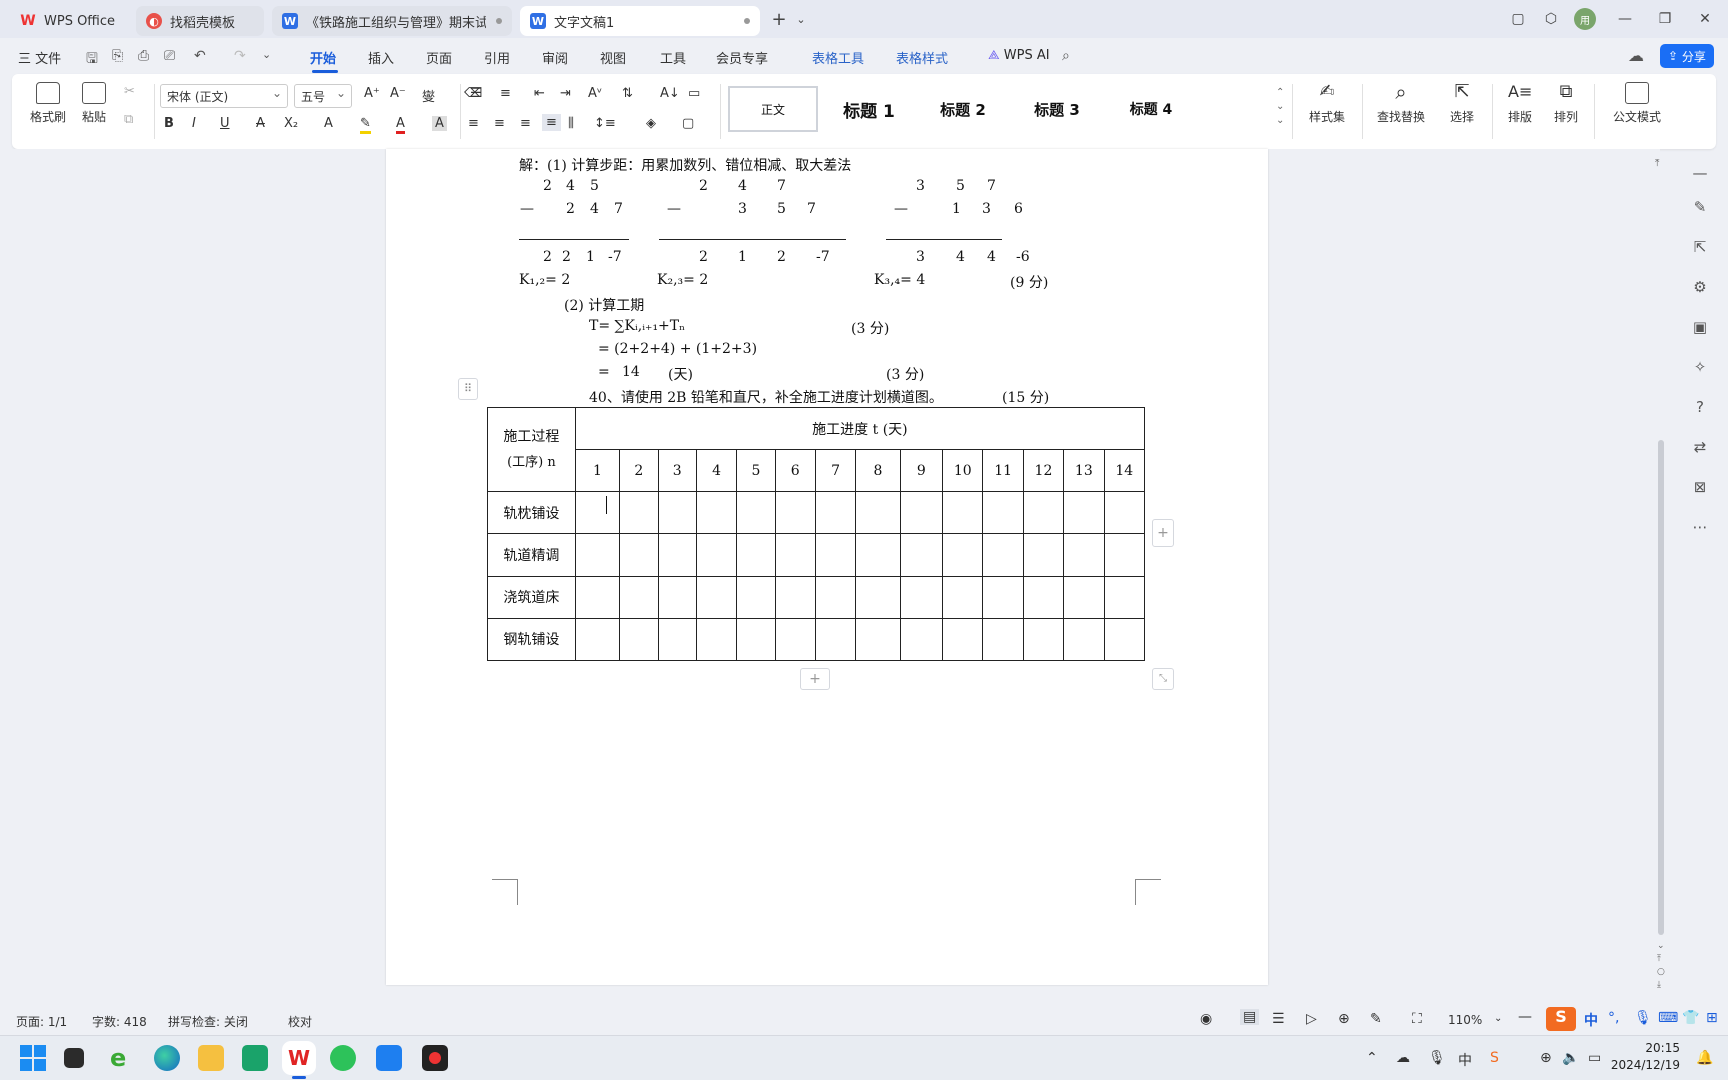  Describe the element at coordinates (1546, 1058) in the screenshot. I see `network-icon: ⊕` at that location.